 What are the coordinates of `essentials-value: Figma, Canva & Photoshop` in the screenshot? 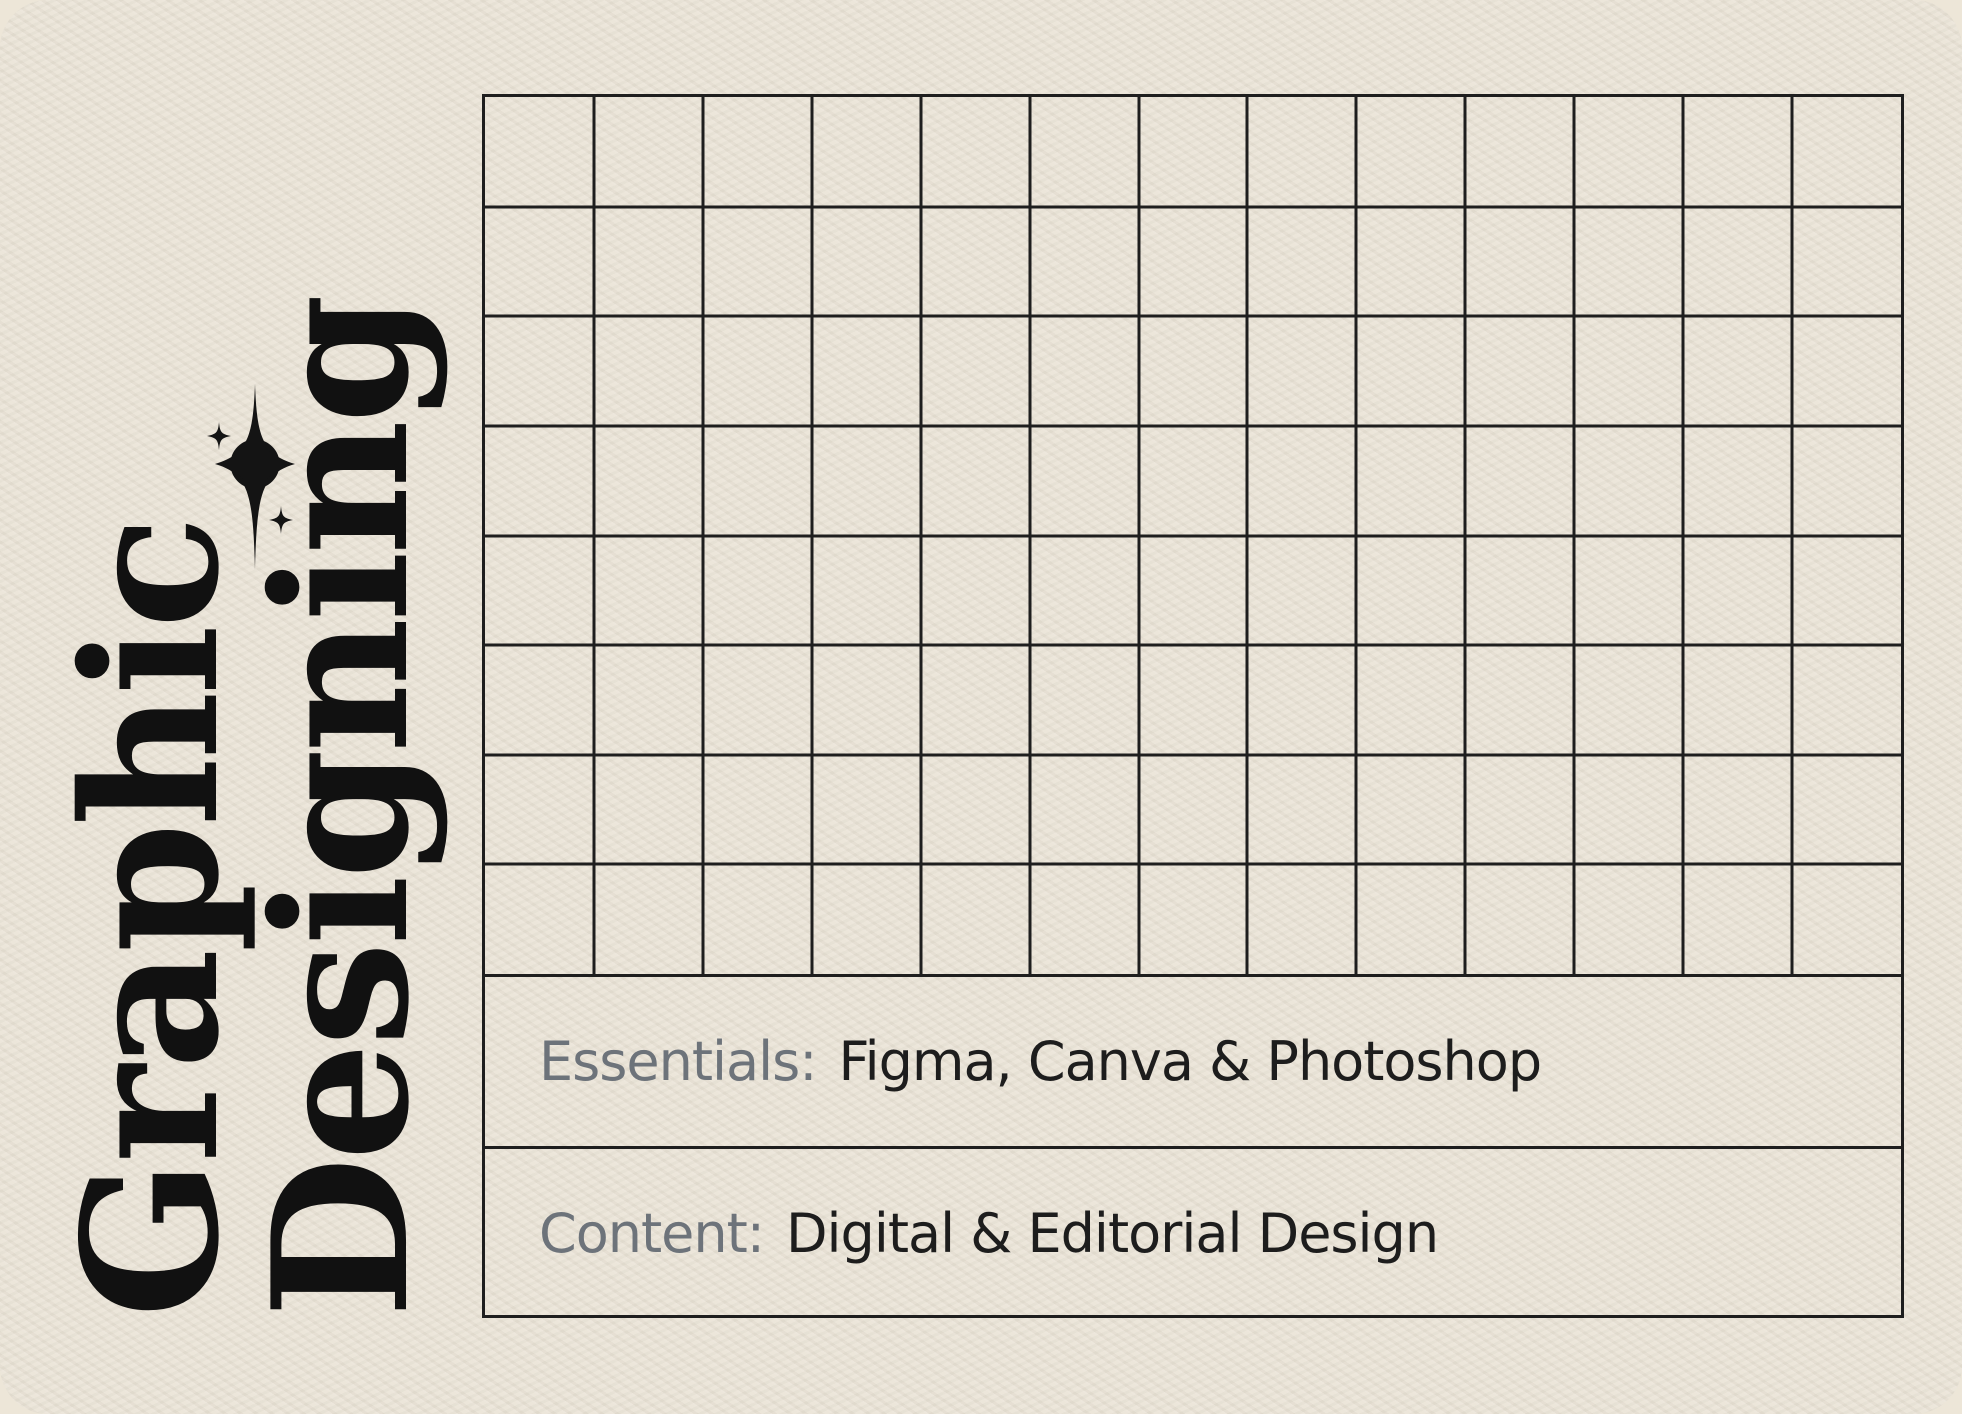 It's located at (1190, 1061).